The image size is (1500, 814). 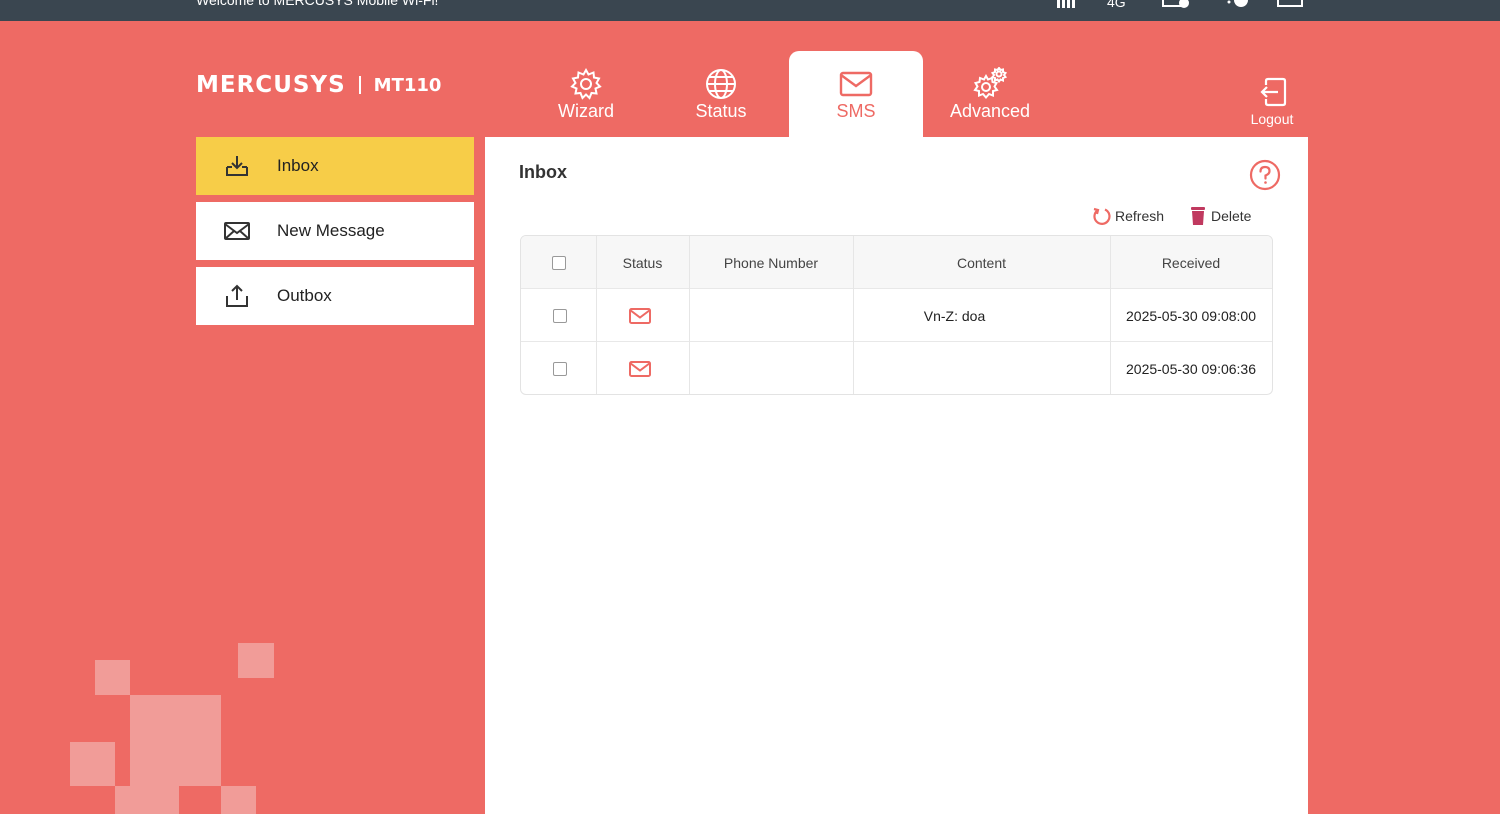 I want to click on welcome-text: Welcome to MERCUSYS Mobile Wi-Fi!, so click(x=317, y=4).